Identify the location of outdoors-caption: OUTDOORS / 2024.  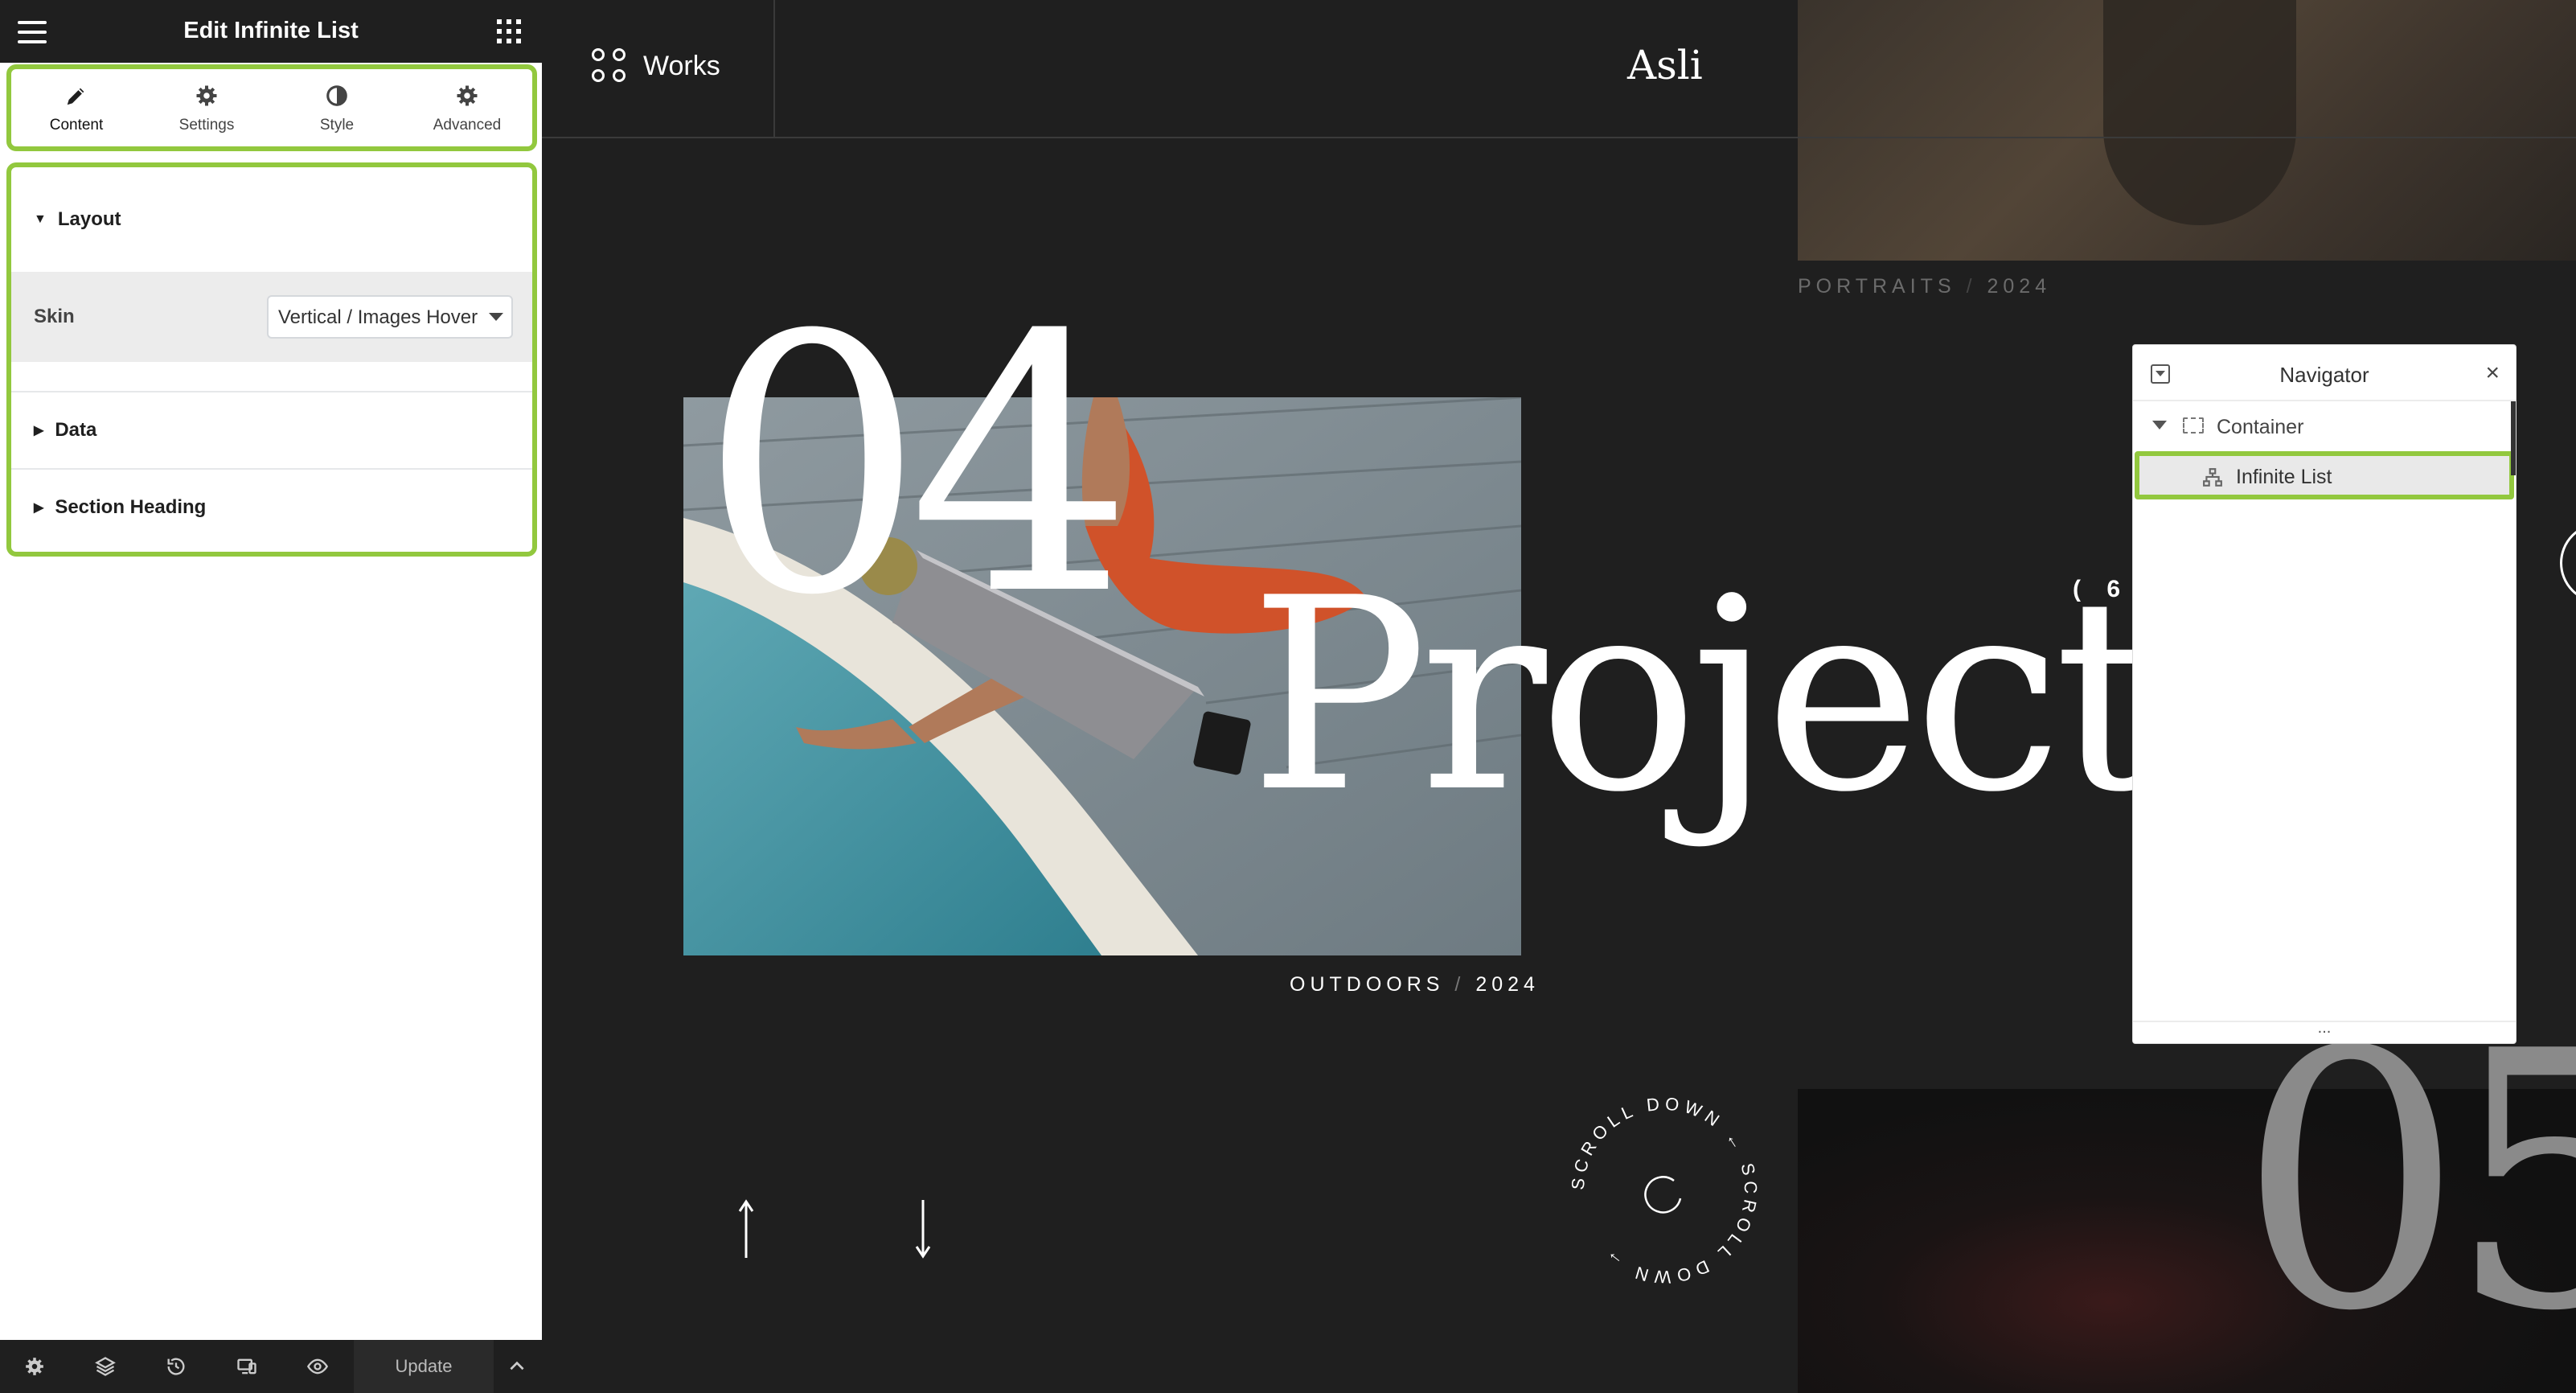
(1415, 984).